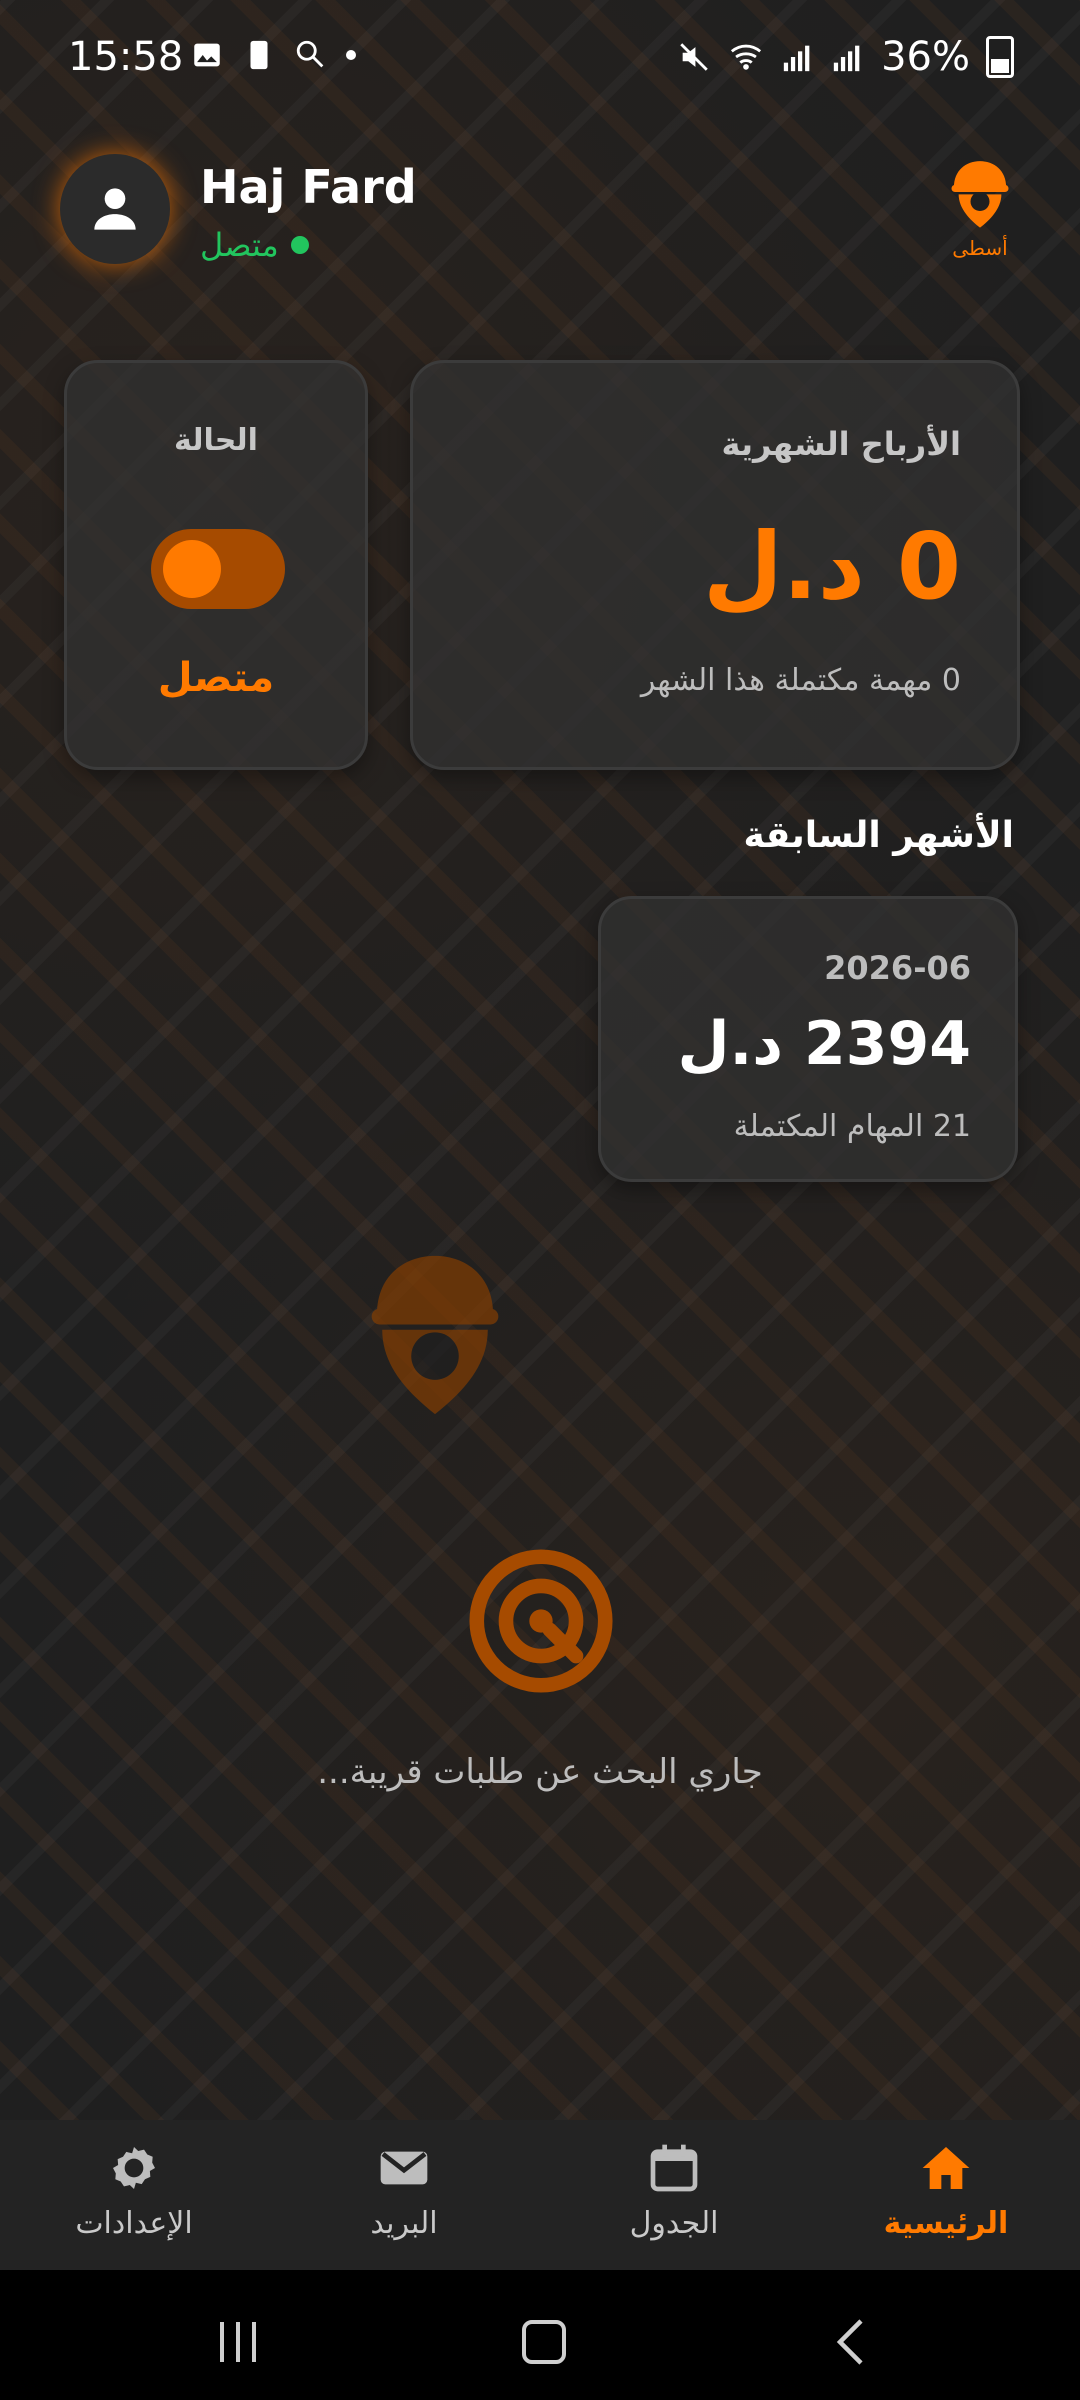 This screenshot has height=2400, width=1080. Describe the element at coordinates (841, 444) in the screenshot. I see `earnings-title: الأرباح الشهرية` at that location.